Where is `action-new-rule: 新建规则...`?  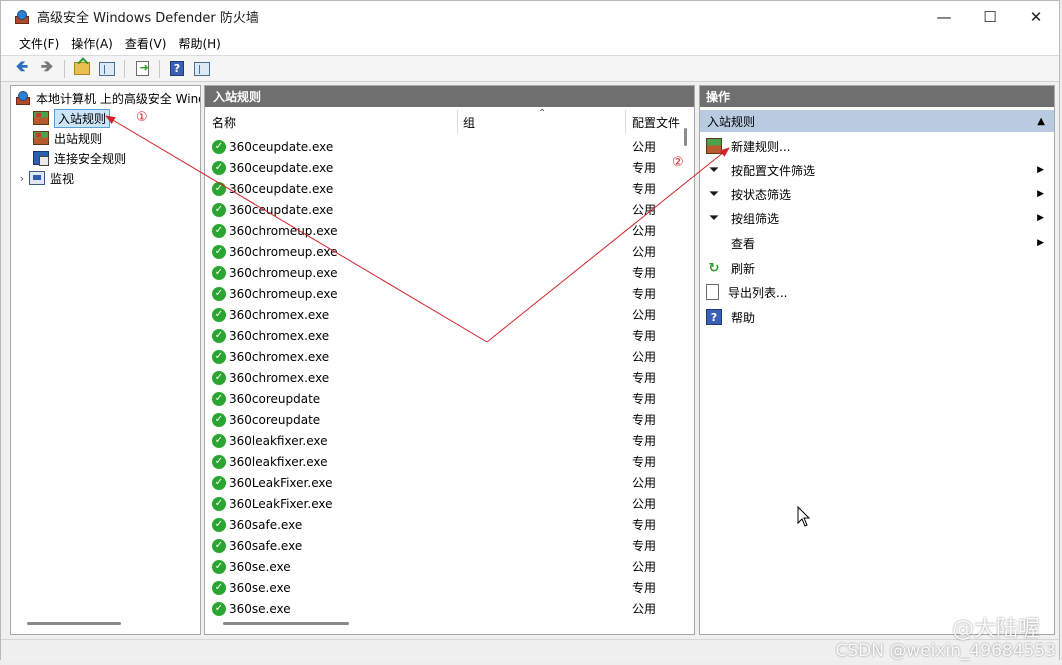 action-new-rule: 新建规则... is located at coordinates (878, 146).